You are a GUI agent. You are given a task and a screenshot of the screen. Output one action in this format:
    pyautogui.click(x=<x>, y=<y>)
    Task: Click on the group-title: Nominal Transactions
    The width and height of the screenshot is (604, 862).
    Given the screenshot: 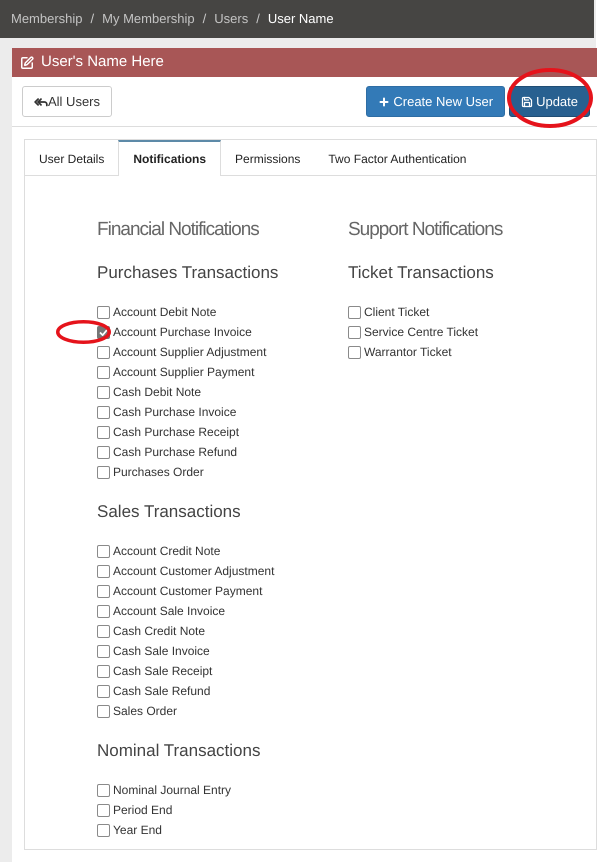 What is the action you would take?
    pyautogui.click(x=179, y=751)
    